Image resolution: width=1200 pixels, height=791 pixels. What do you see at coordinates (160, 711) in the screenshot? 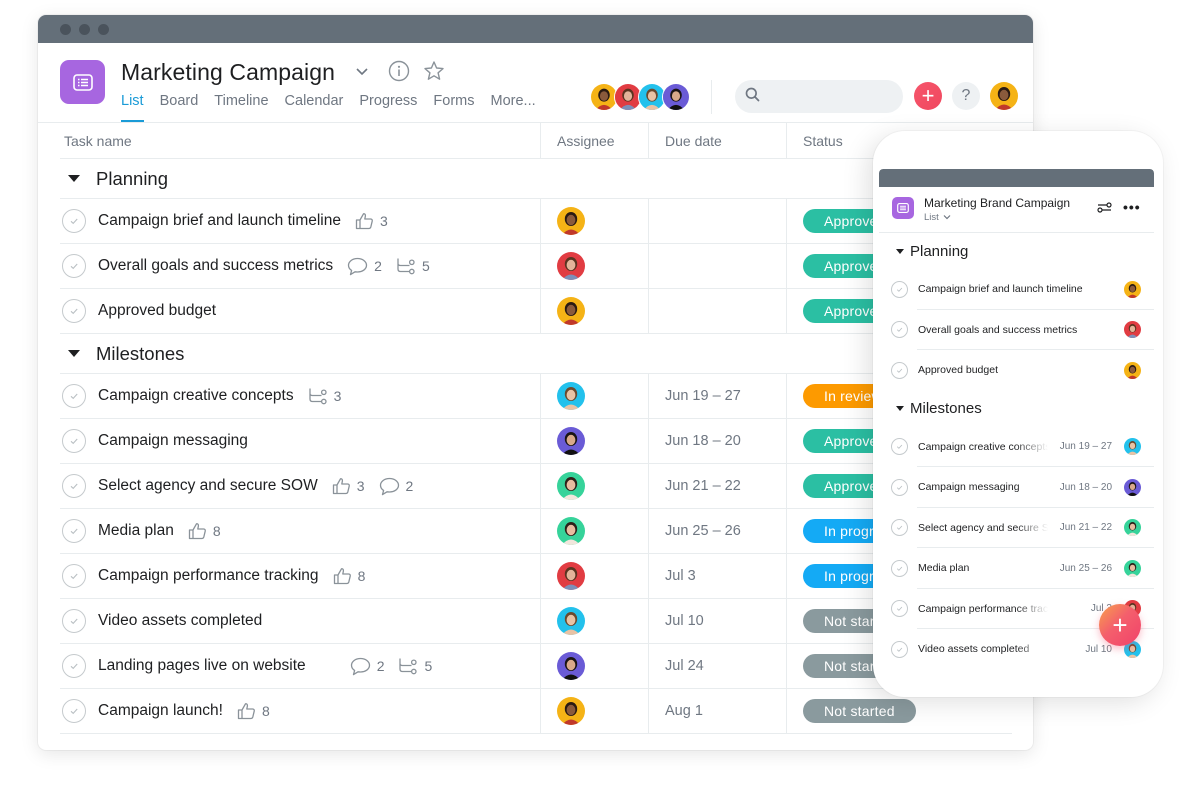
I see `task-name: Campaign launch!` at bounding box center [160, 711].